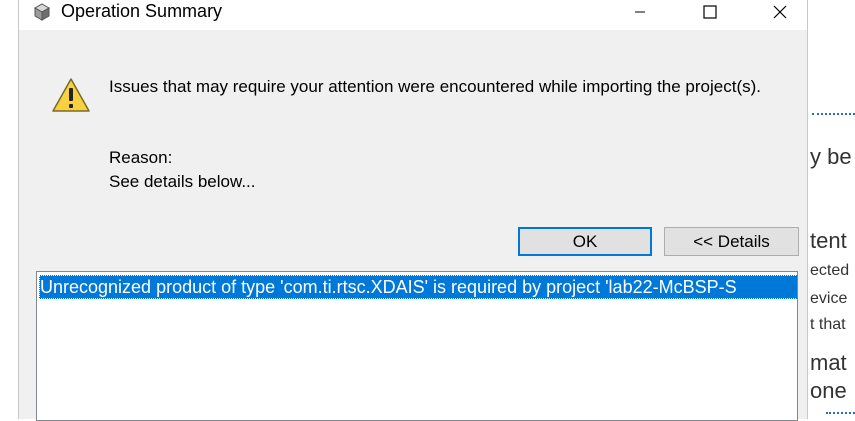  I want to click on close-icon, so click(780, 12).